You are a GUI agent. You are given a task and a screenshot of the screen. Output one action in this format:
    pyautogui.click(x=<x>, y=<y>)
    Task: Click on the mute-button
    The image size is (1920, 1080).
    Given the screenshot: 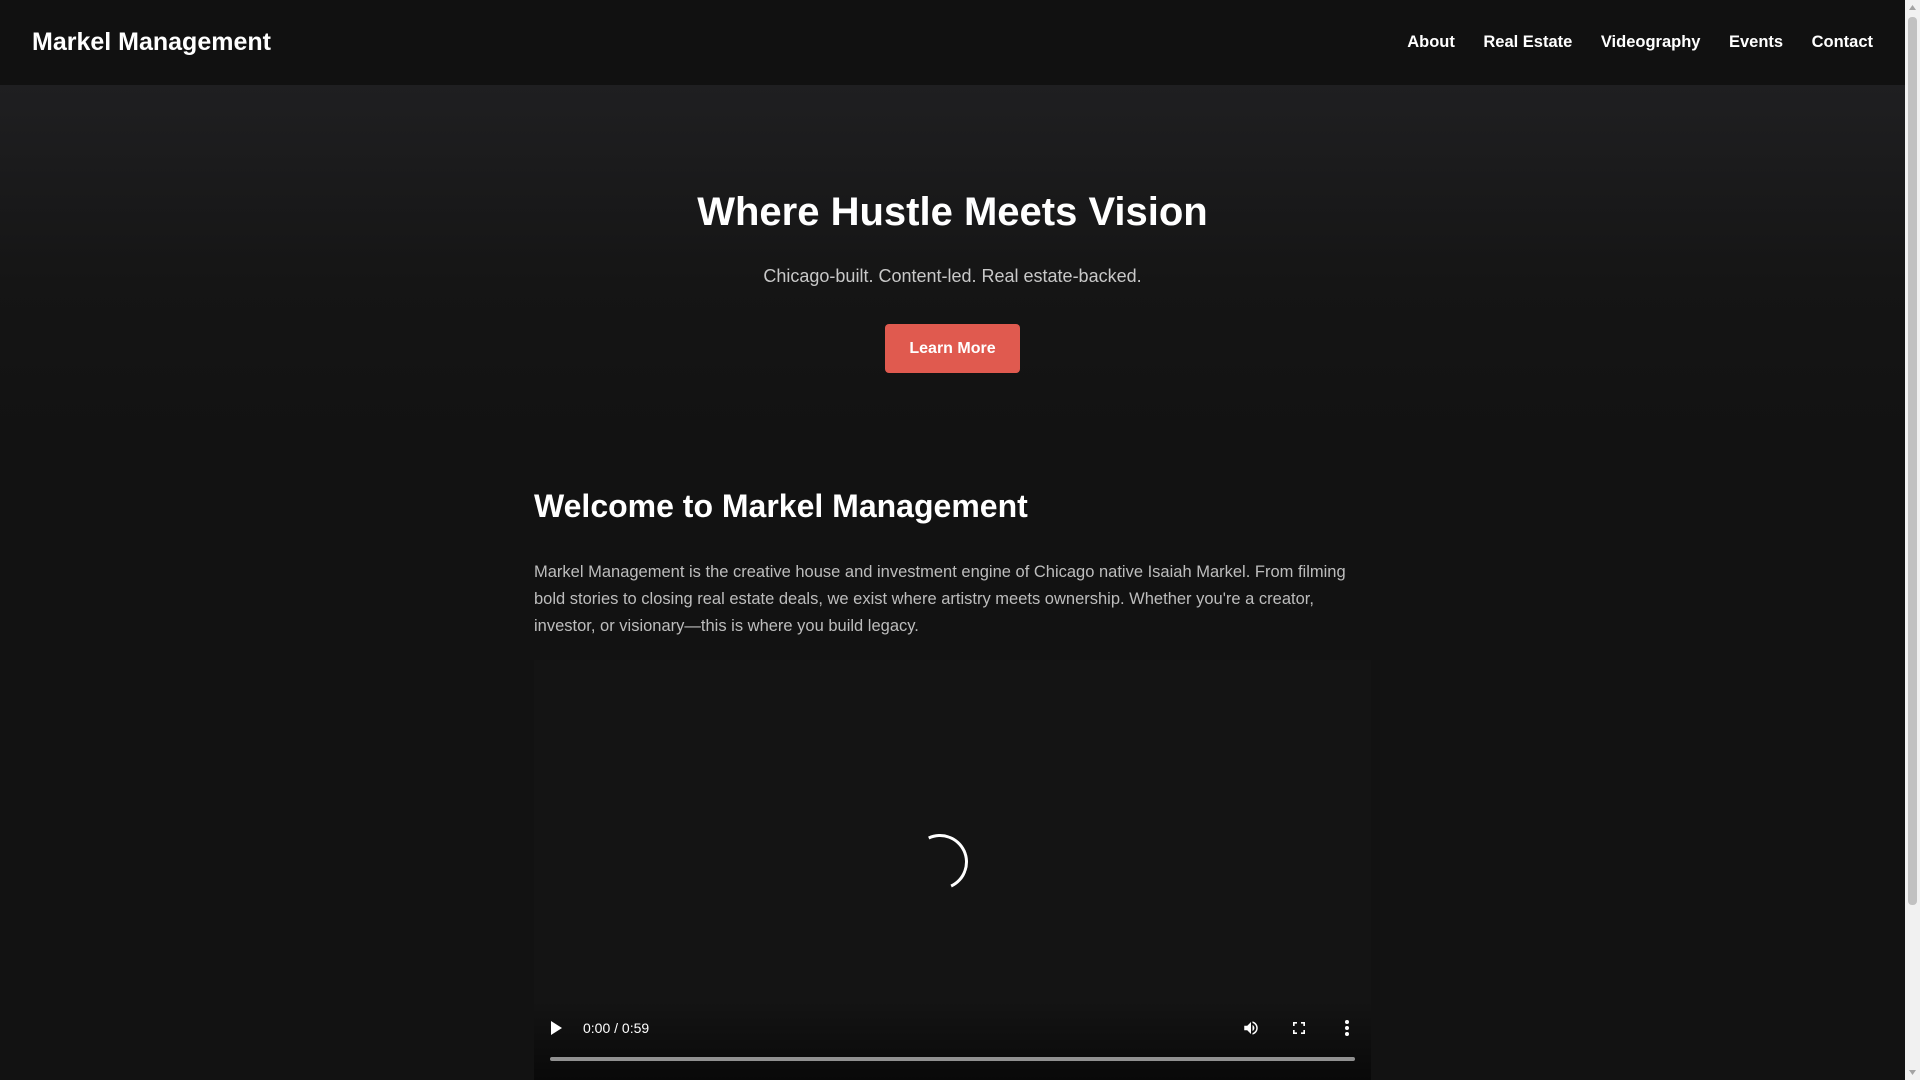 What is the action you would take?
    pyautogui.click(x=1251, y=1028)
    